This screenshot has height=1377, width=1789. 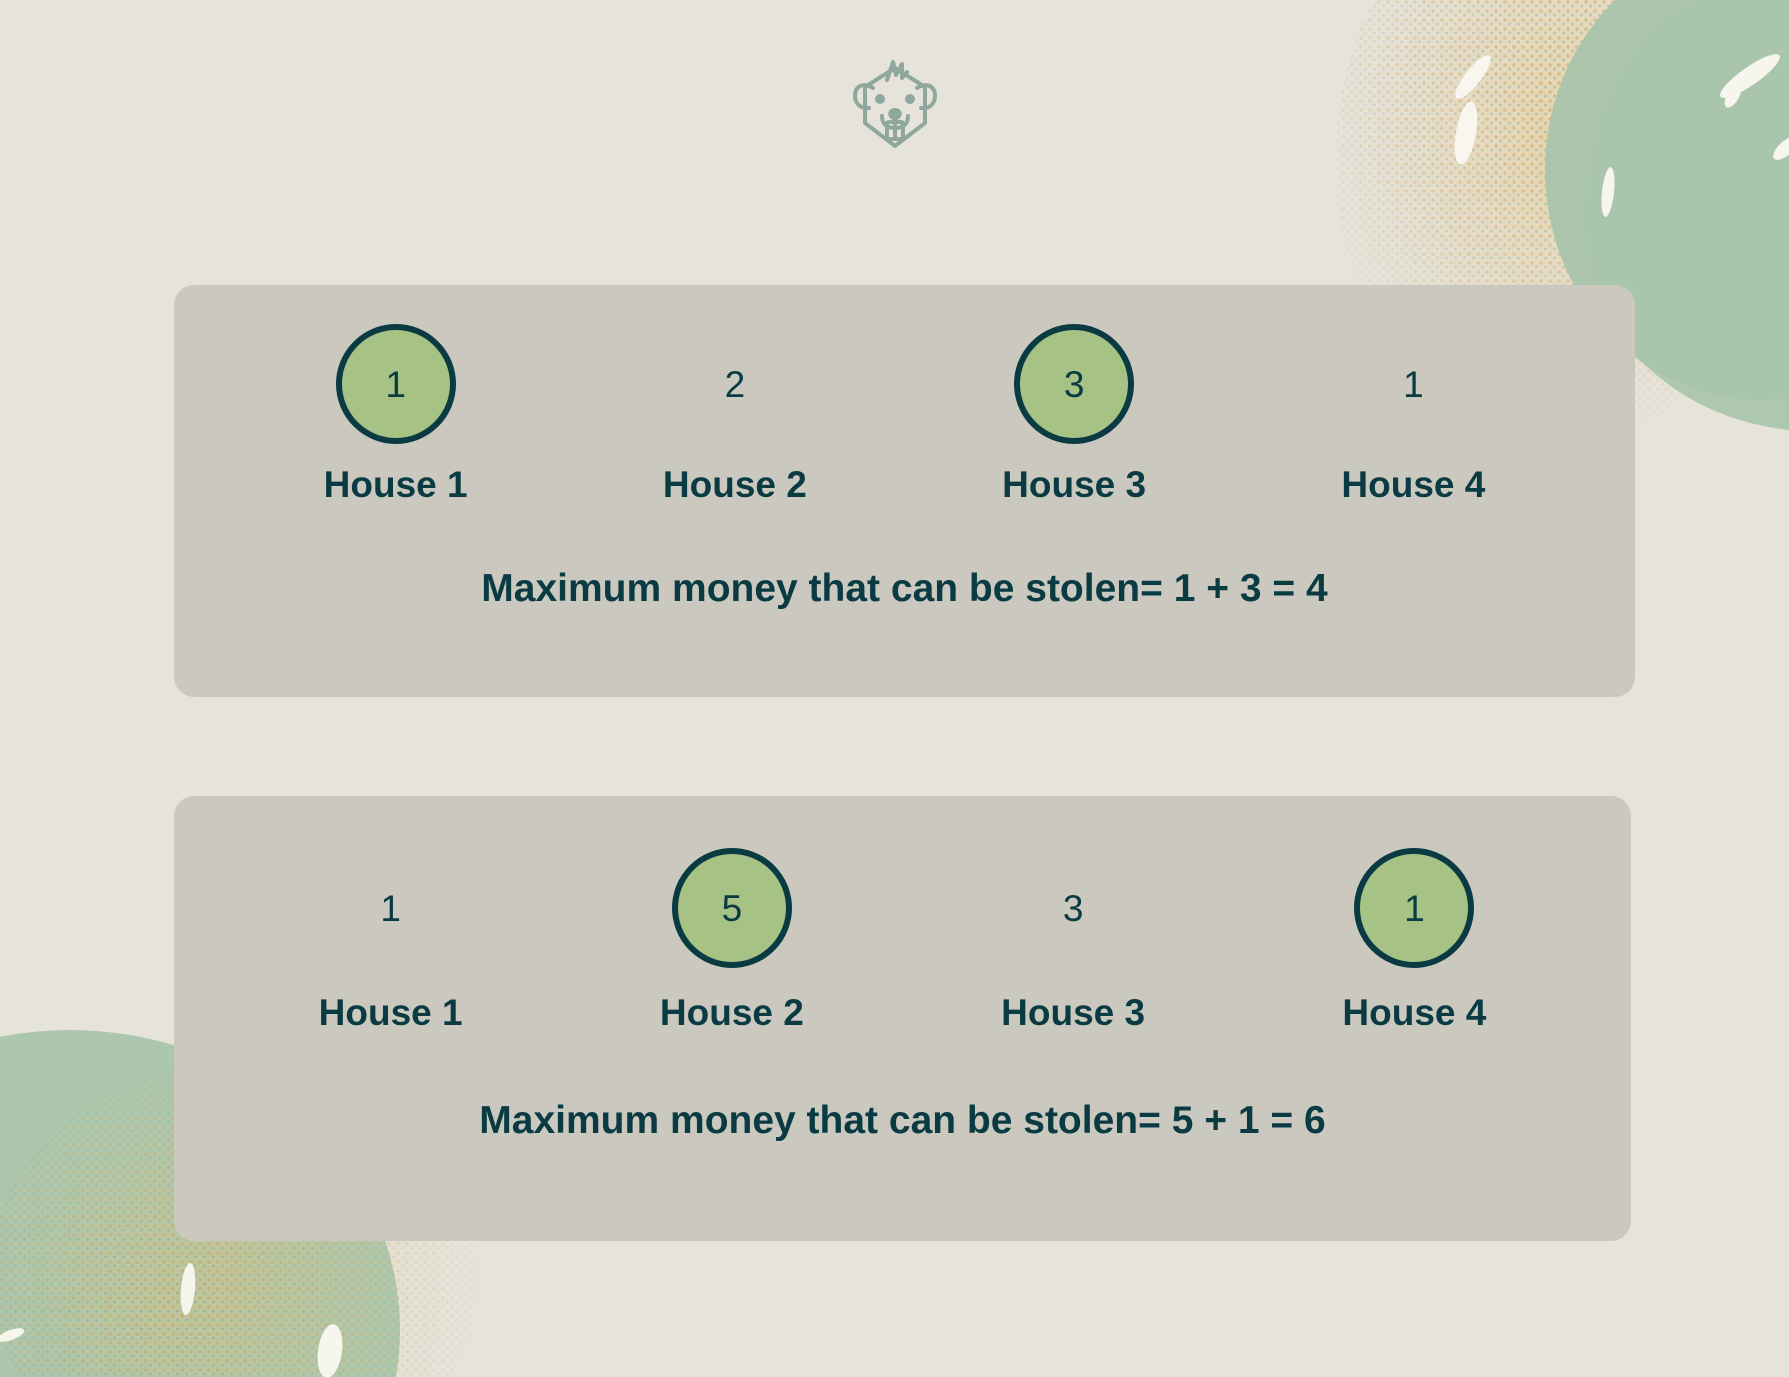 I want to click on house-value-slot: 2, so click(x=735, y=384).